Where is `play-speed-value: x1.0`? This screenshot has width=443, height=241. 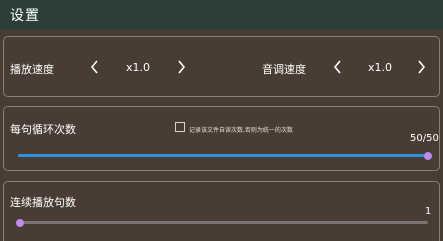 play-speed-value: x1.0 is located at coordinates (138, 67).